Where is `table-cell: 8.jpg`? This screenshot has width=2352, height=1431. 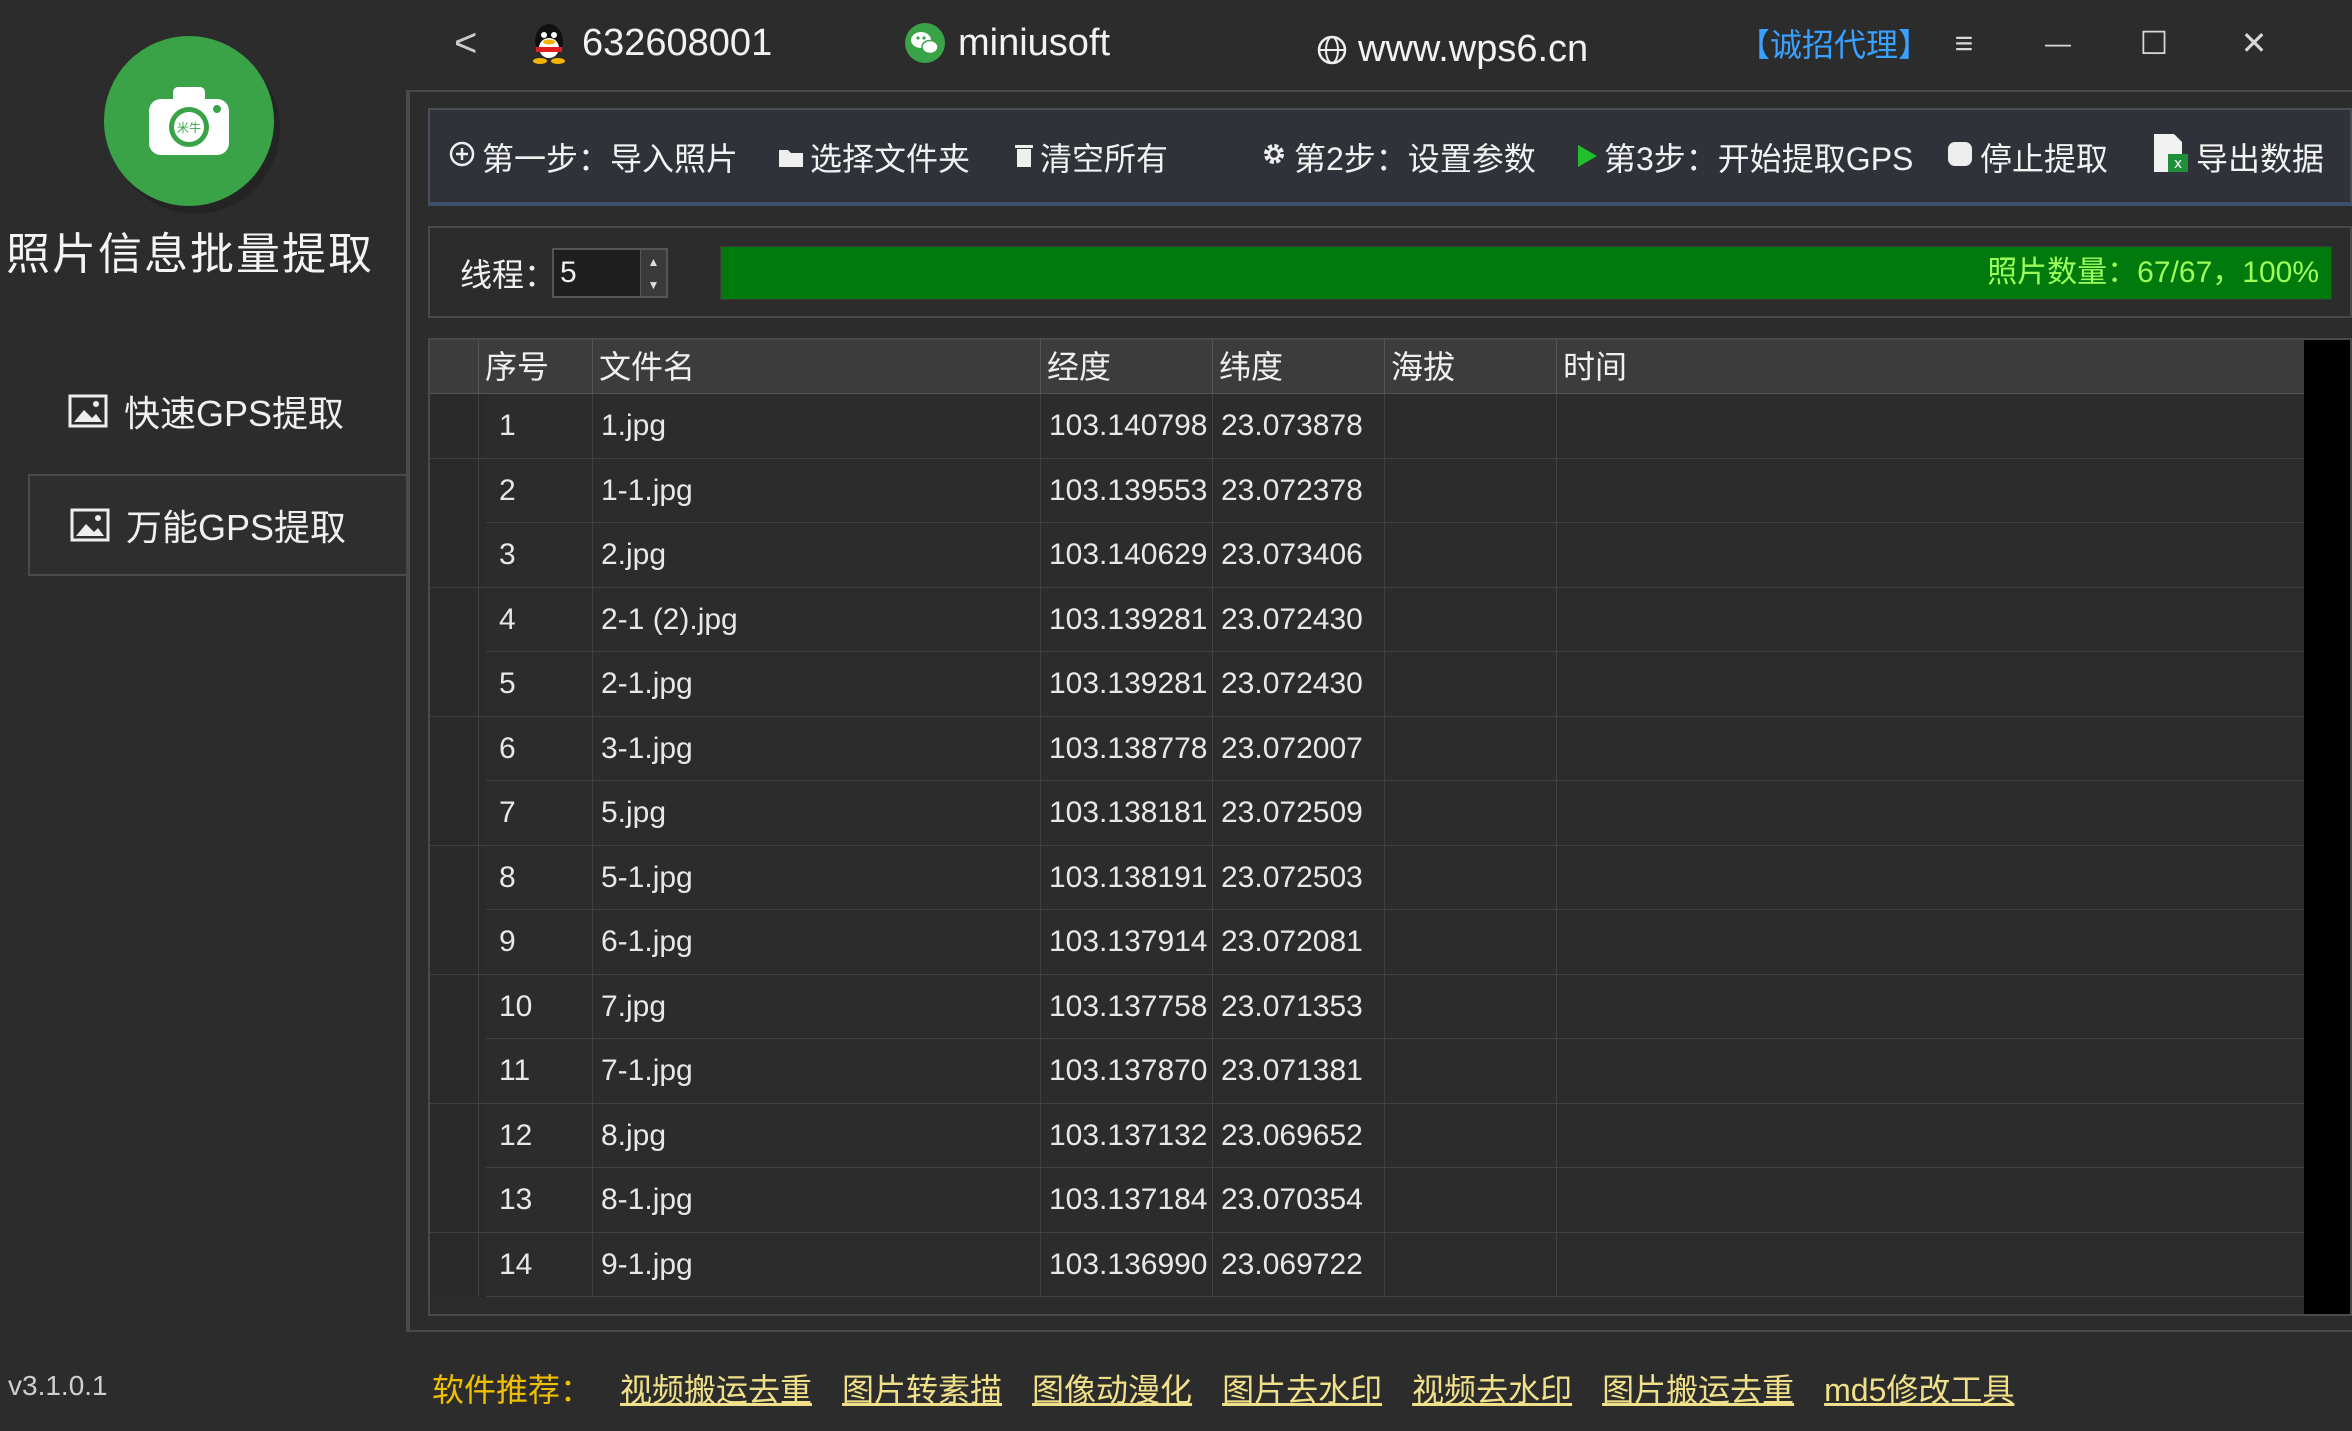 table-cell: 8.jpg is located at coordinates (816, 1135).